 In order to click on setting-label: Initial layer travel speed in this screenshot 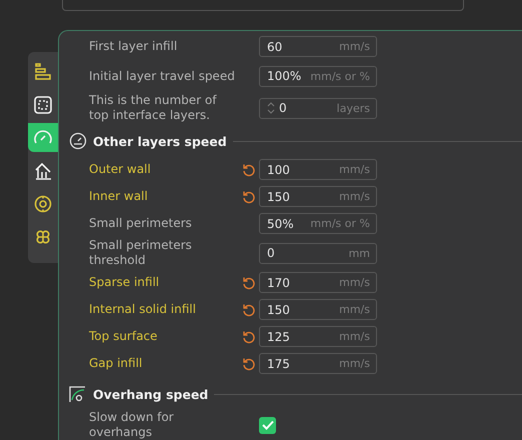, I will do `click(162, 76)`.